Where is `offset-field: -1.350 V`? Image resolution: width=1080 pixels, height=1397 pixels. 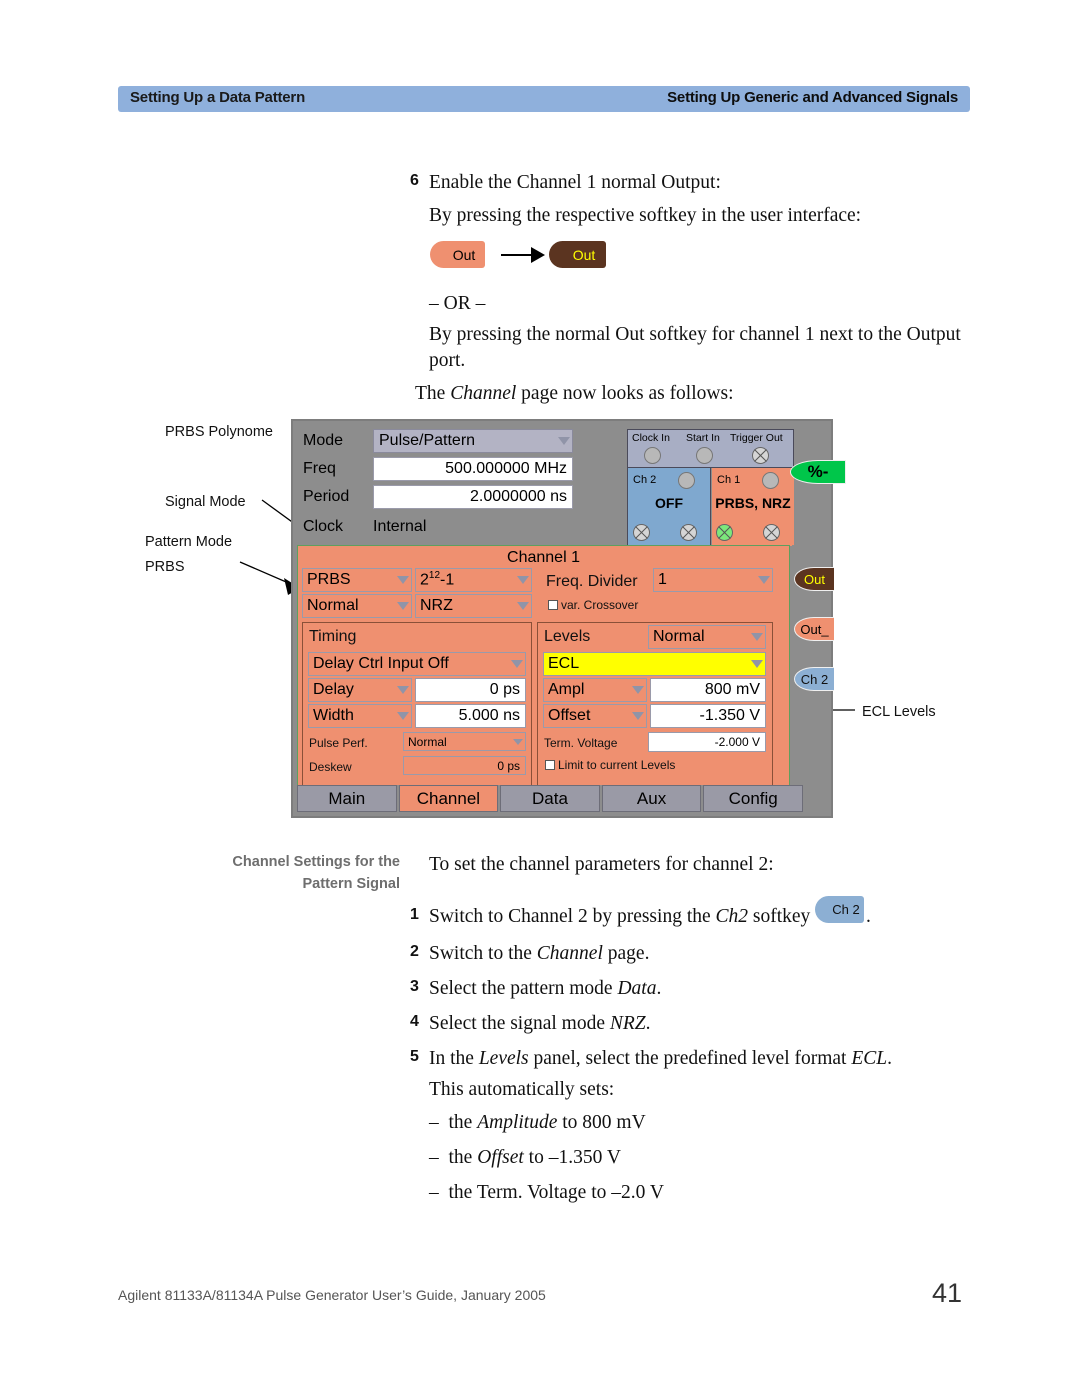 offset-field: -1.350 V is located at coordinates (708, 716).